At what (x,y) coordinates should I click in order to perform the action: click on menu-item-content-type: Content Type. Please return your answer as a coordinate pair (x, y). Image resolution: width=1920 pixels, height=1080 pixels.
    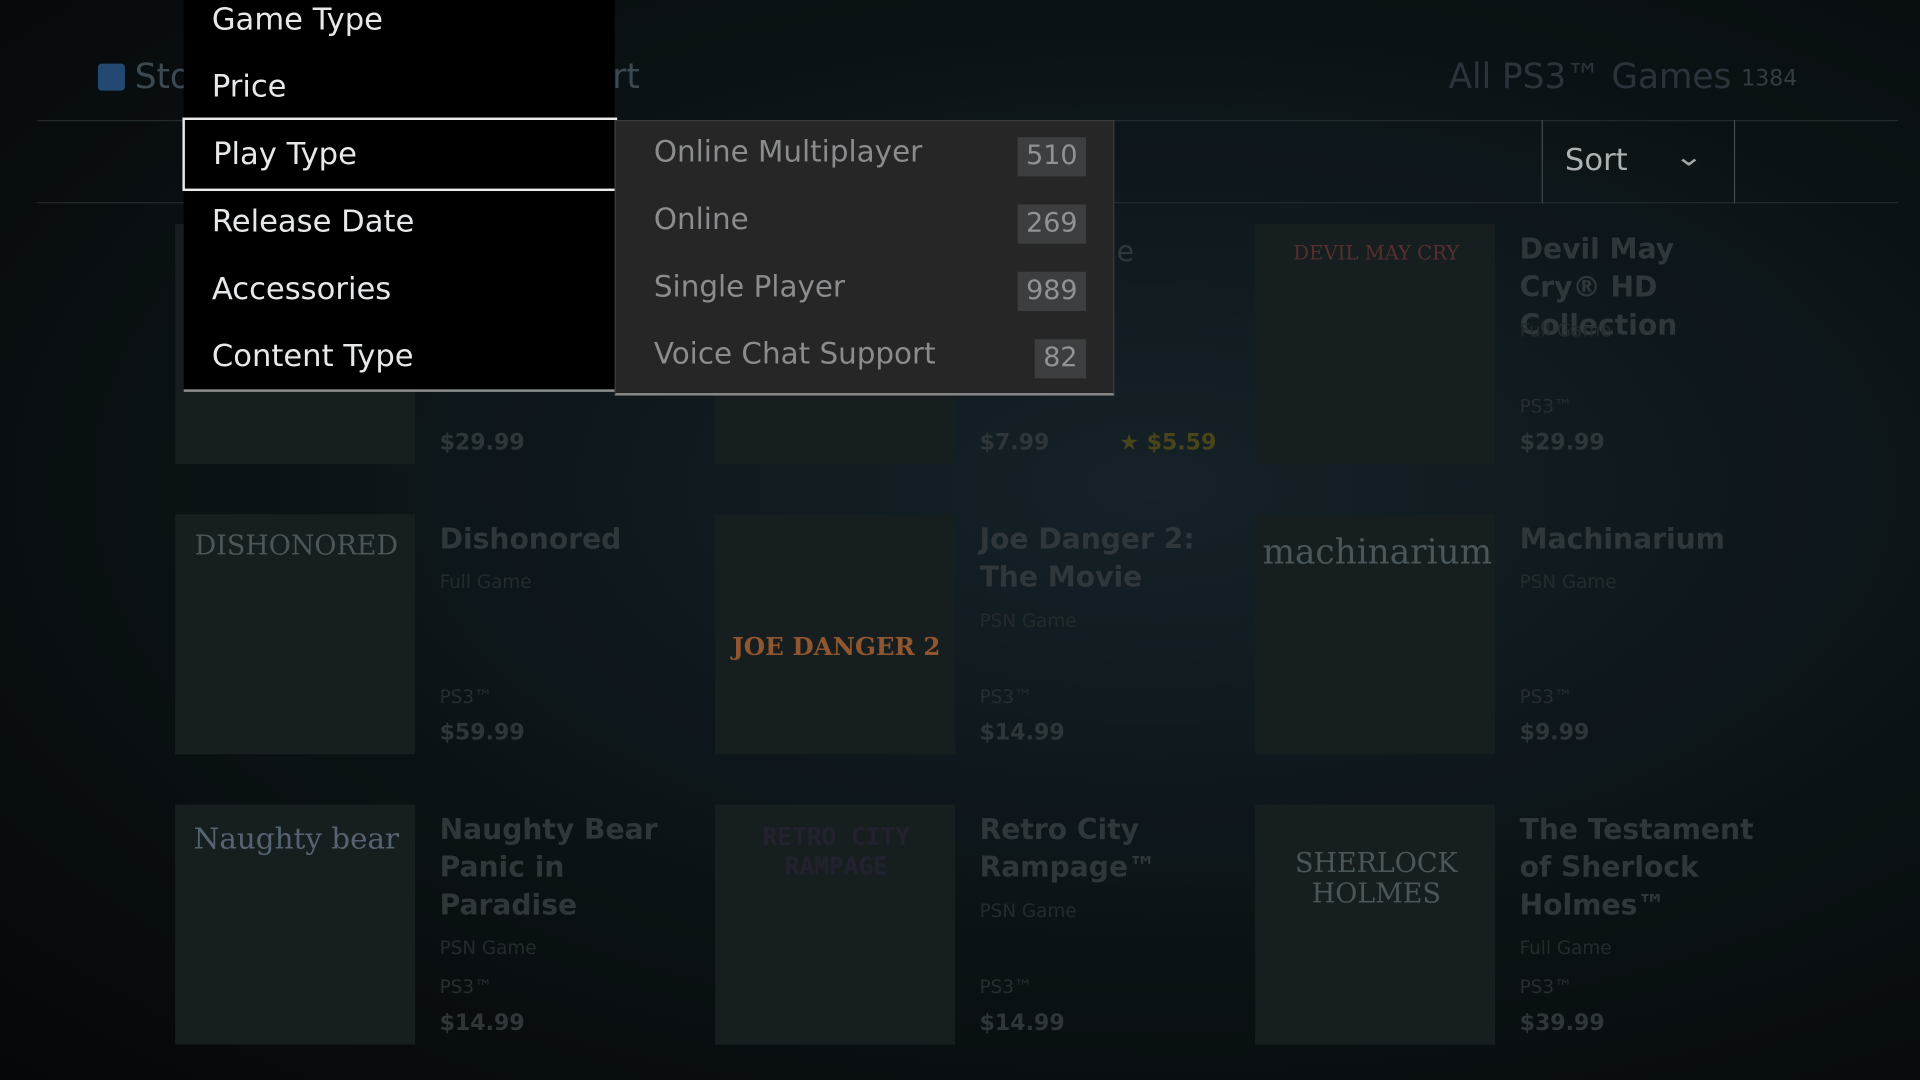
    Looking at the image, I should click on (399, 355).